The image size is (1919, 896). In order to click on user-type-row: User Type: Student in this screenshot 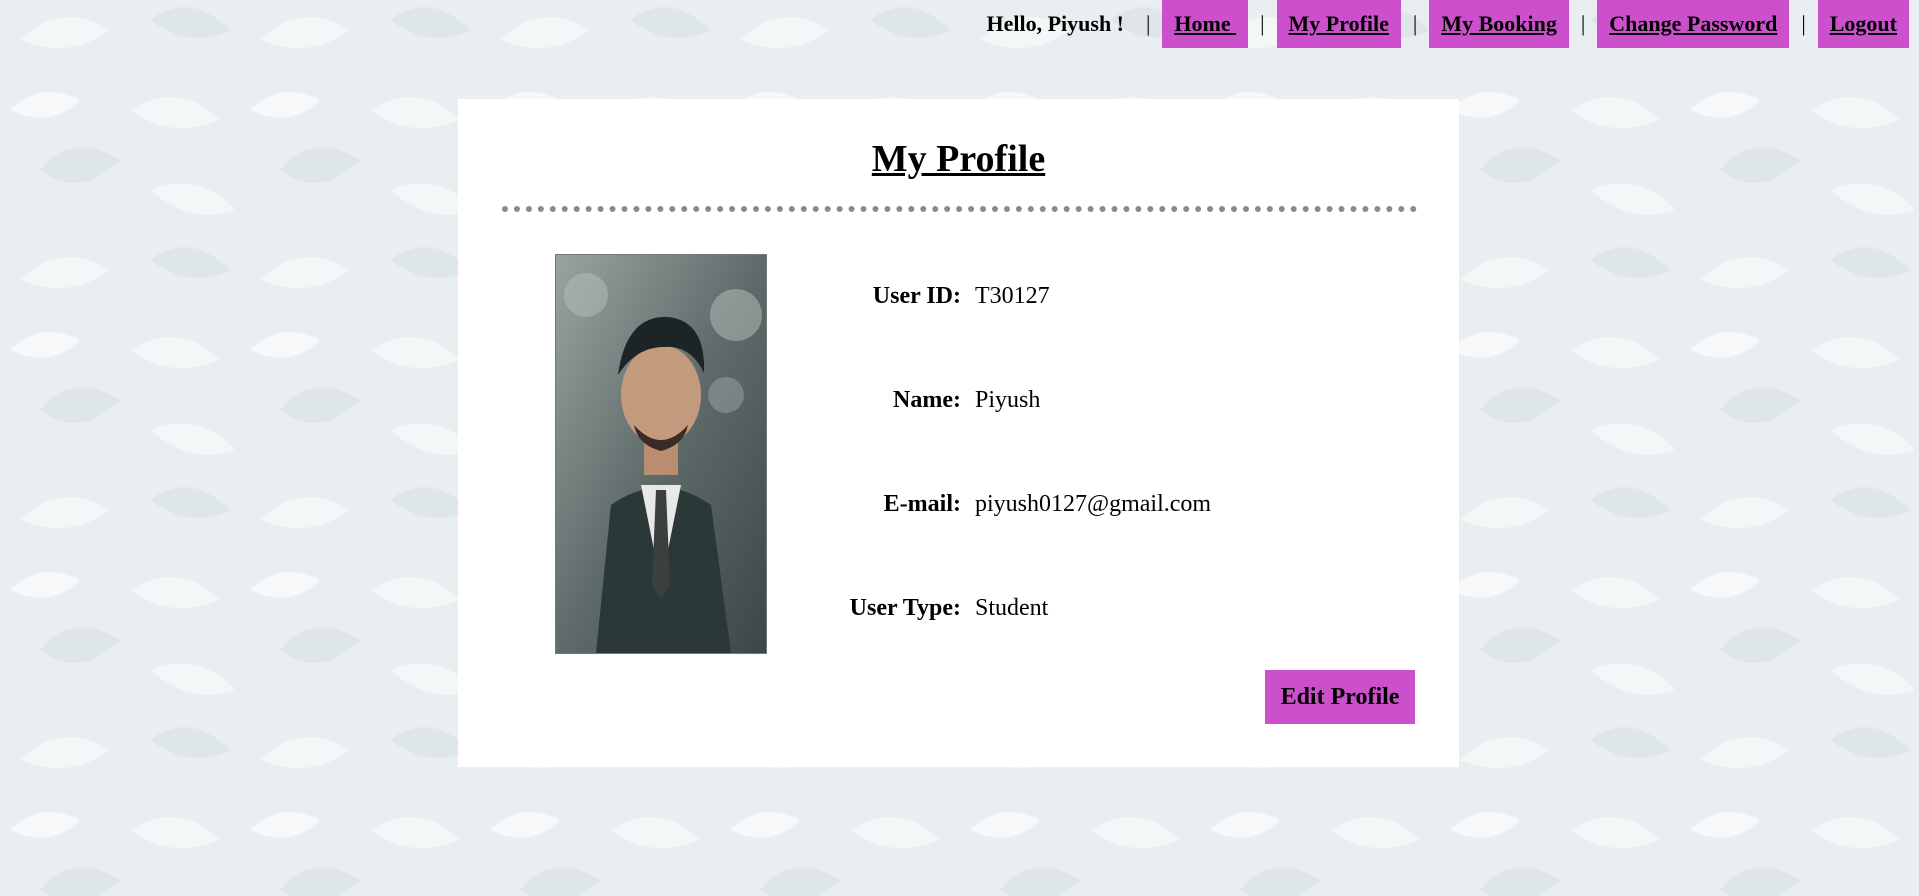, I will do `click(1008, 608)`.